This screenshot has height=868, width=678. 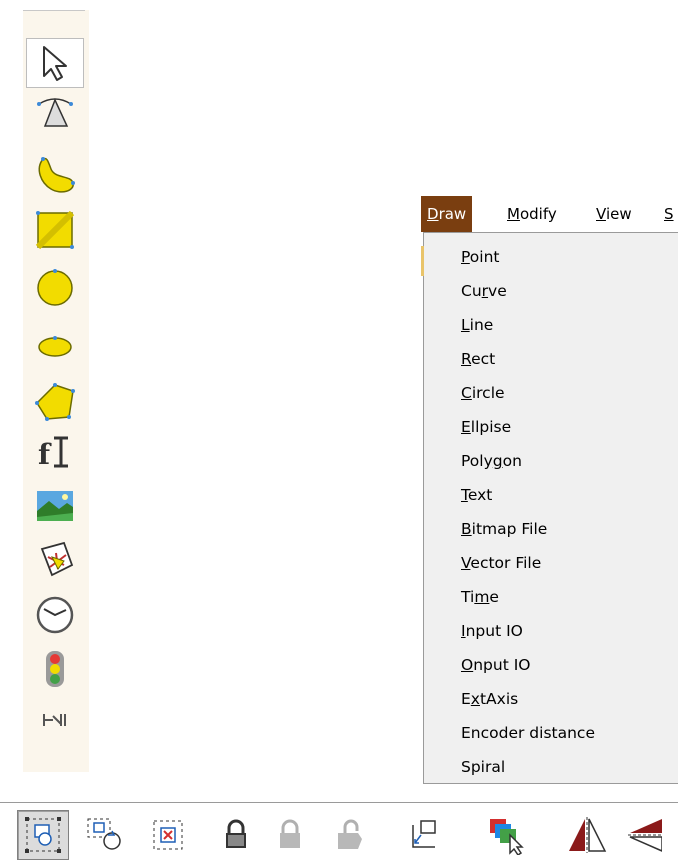 I want to click on select-tool-button, so click(x=55, y=63).